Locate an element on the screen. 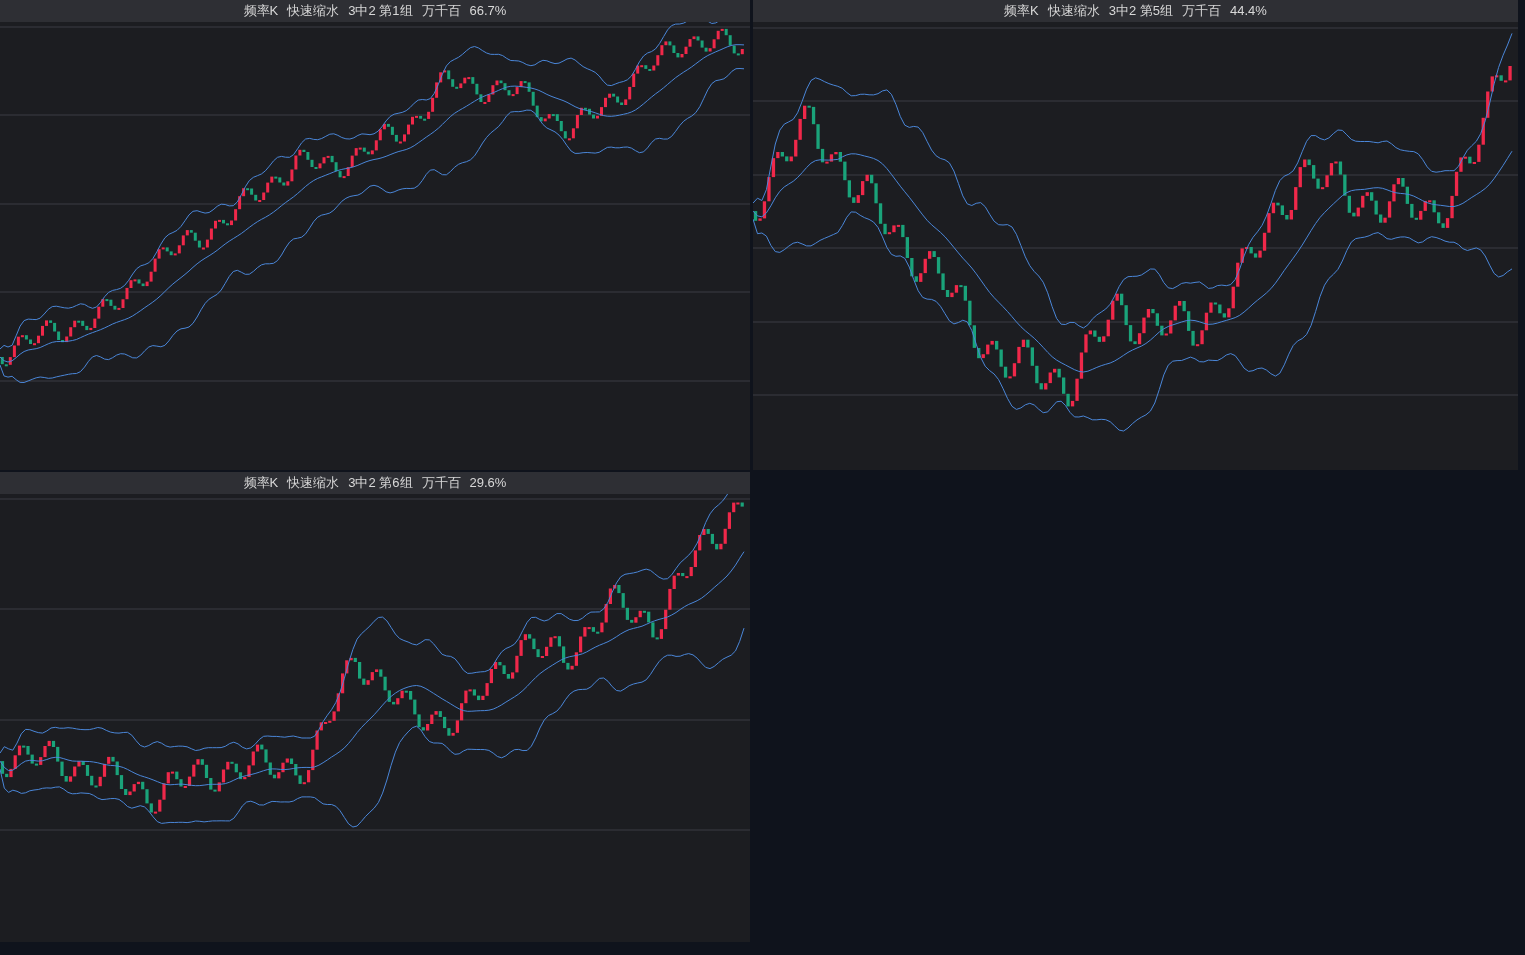  panel-title: 66.7% is located at coordinates (488, 11).